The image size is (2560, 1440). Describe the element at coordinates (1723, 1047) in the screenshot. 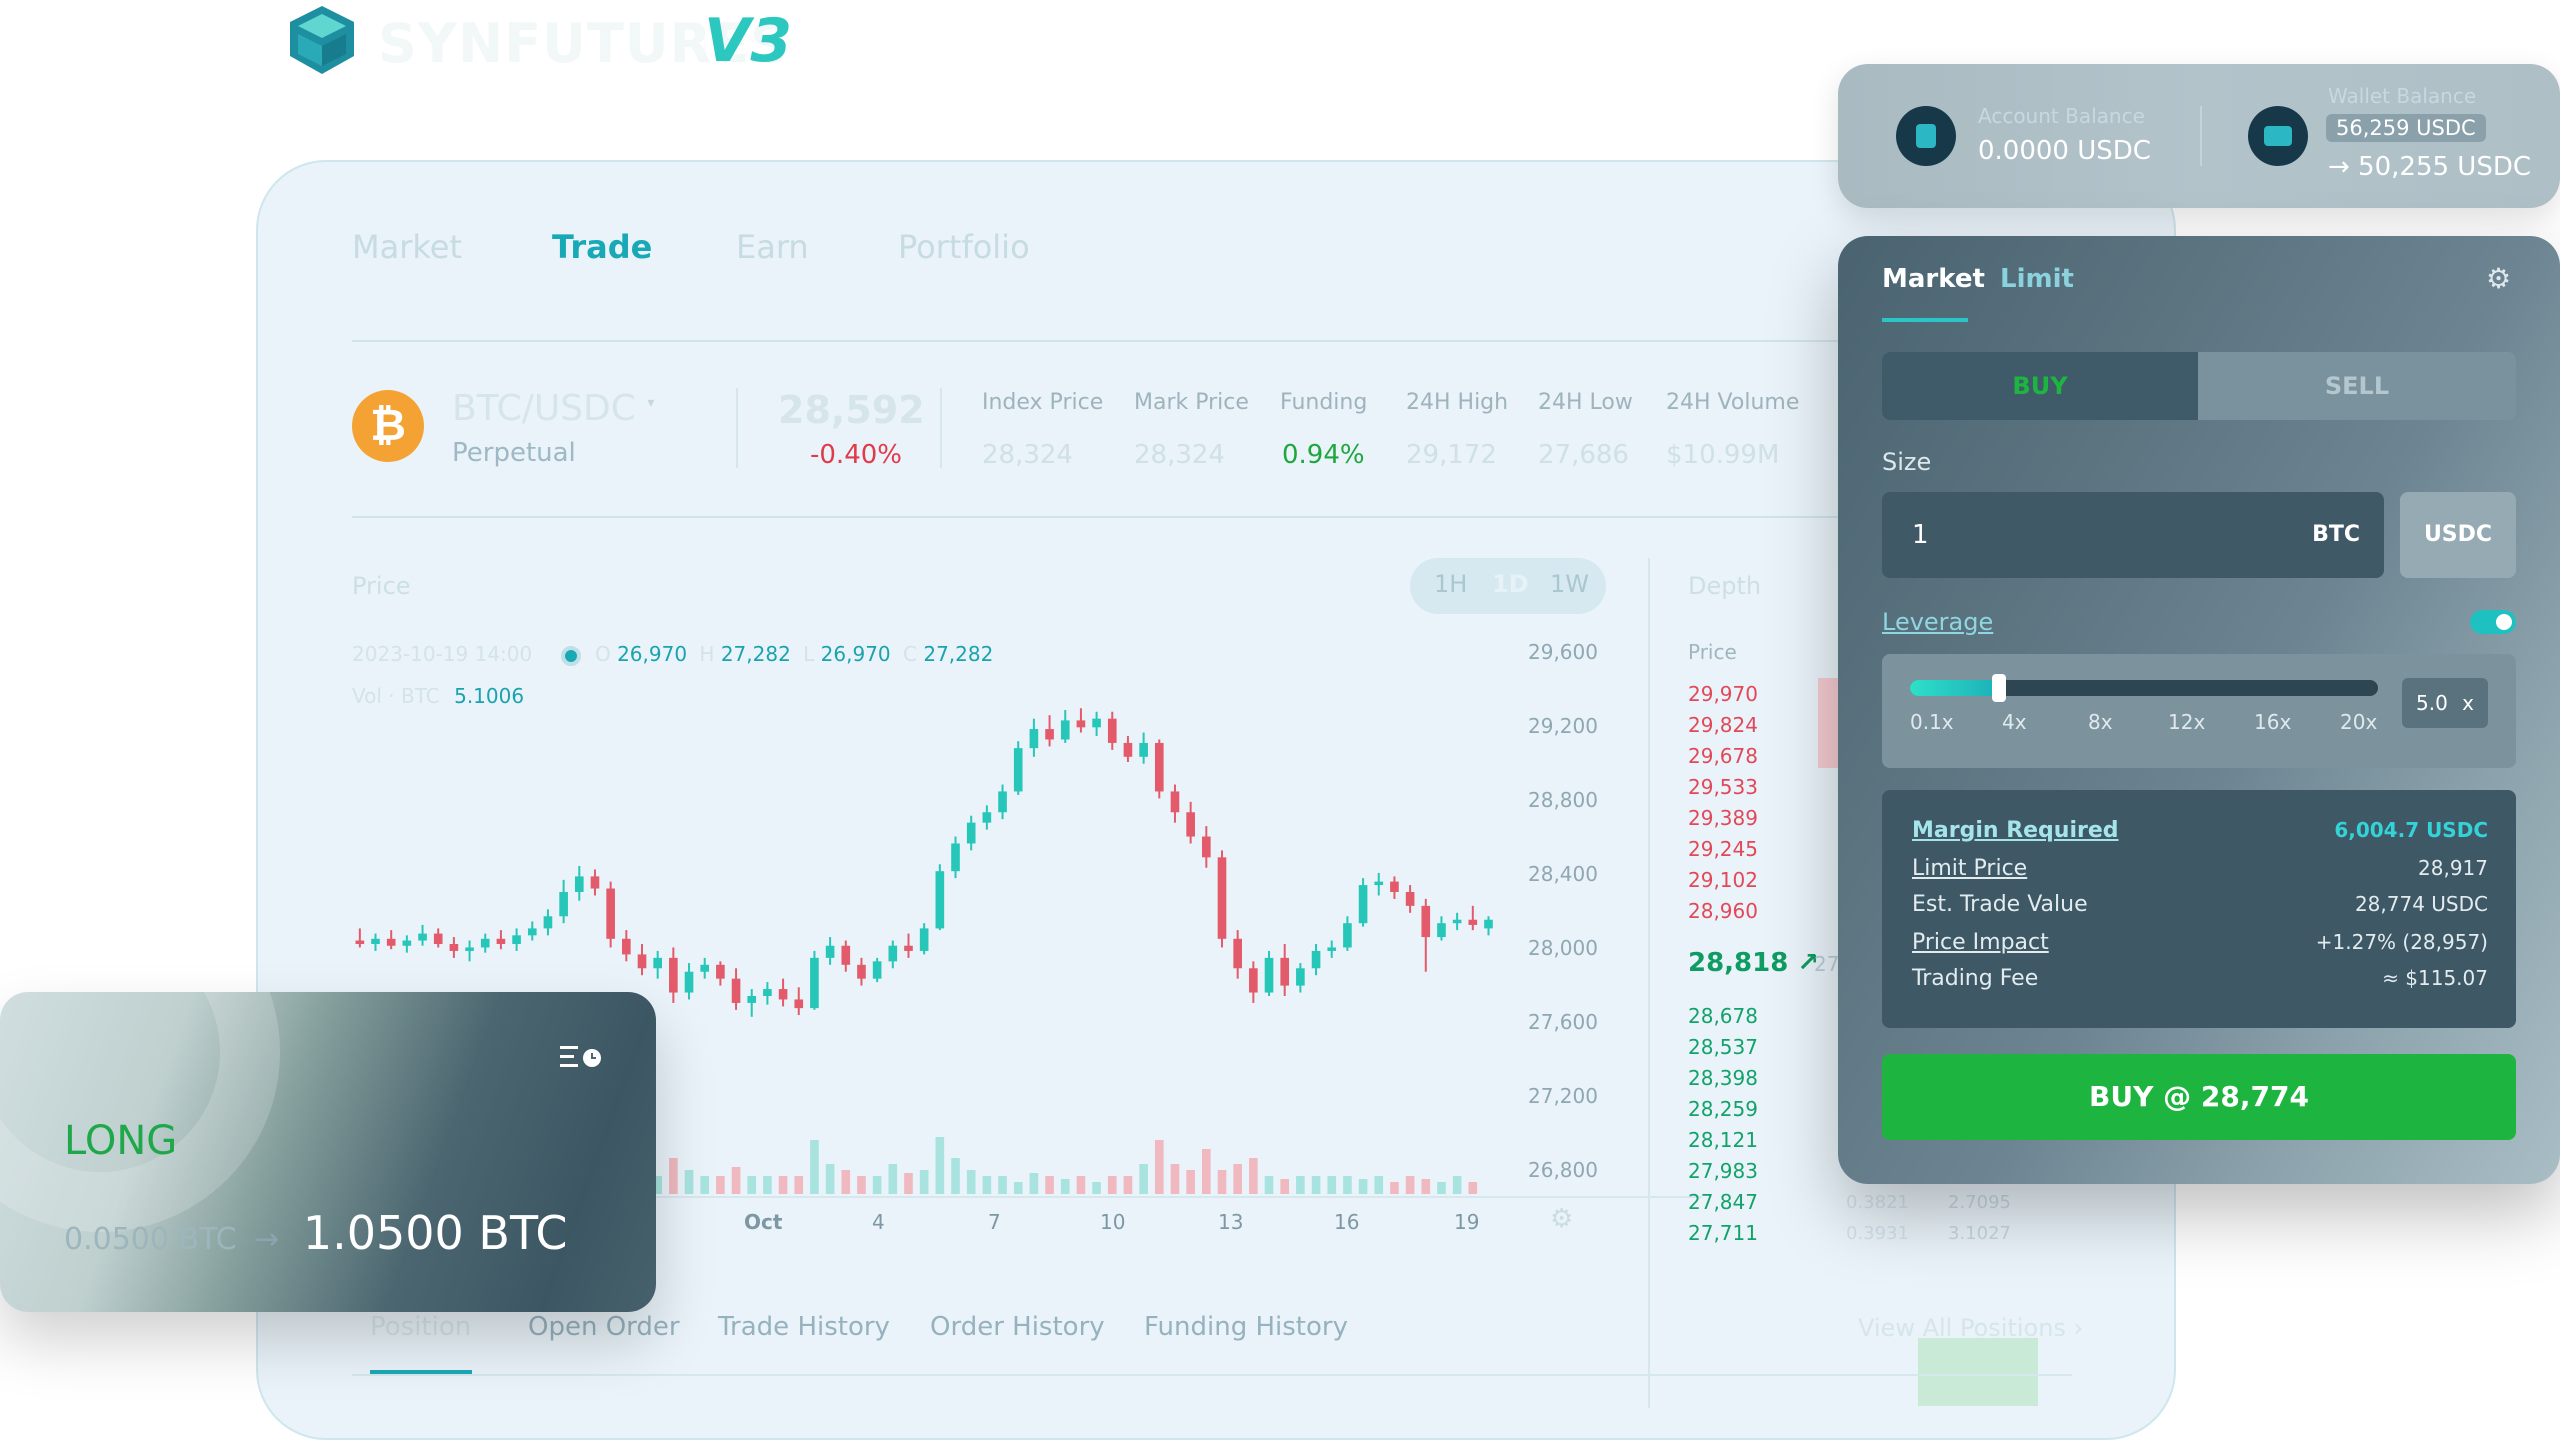

I see `bid-price: 28,537` at that location.